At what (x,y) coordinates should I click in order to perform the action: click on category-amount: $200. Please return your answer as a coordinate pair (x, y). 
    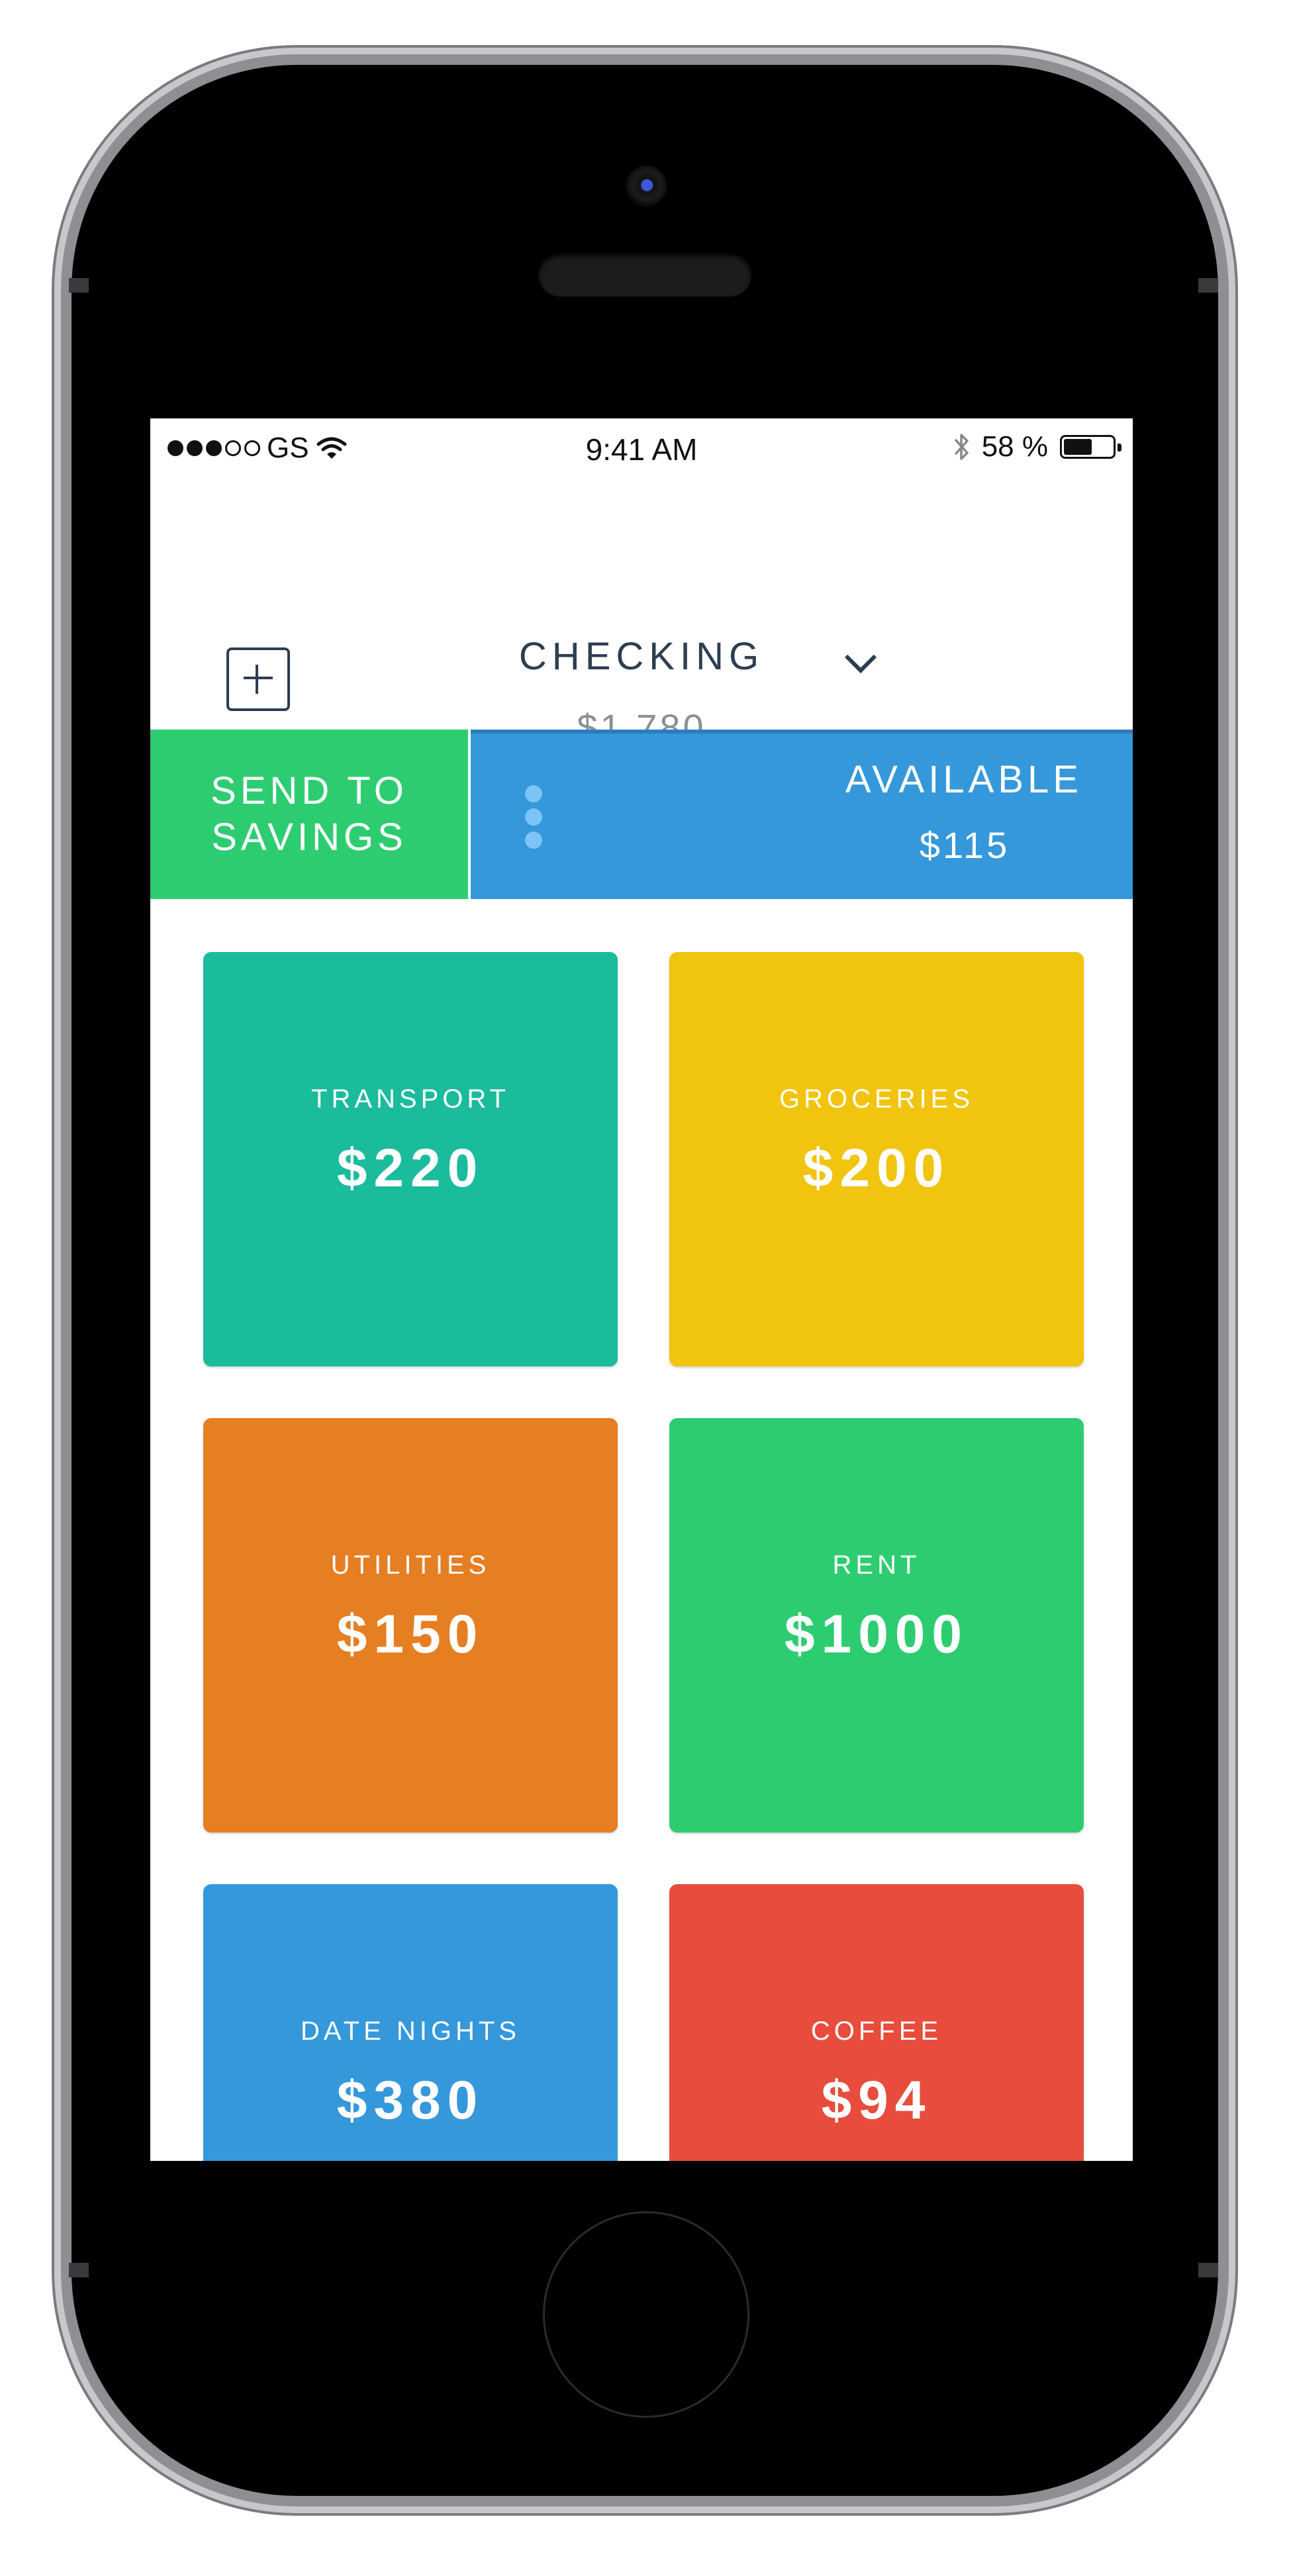
    Looking at the image, I should click on (876, 1168).